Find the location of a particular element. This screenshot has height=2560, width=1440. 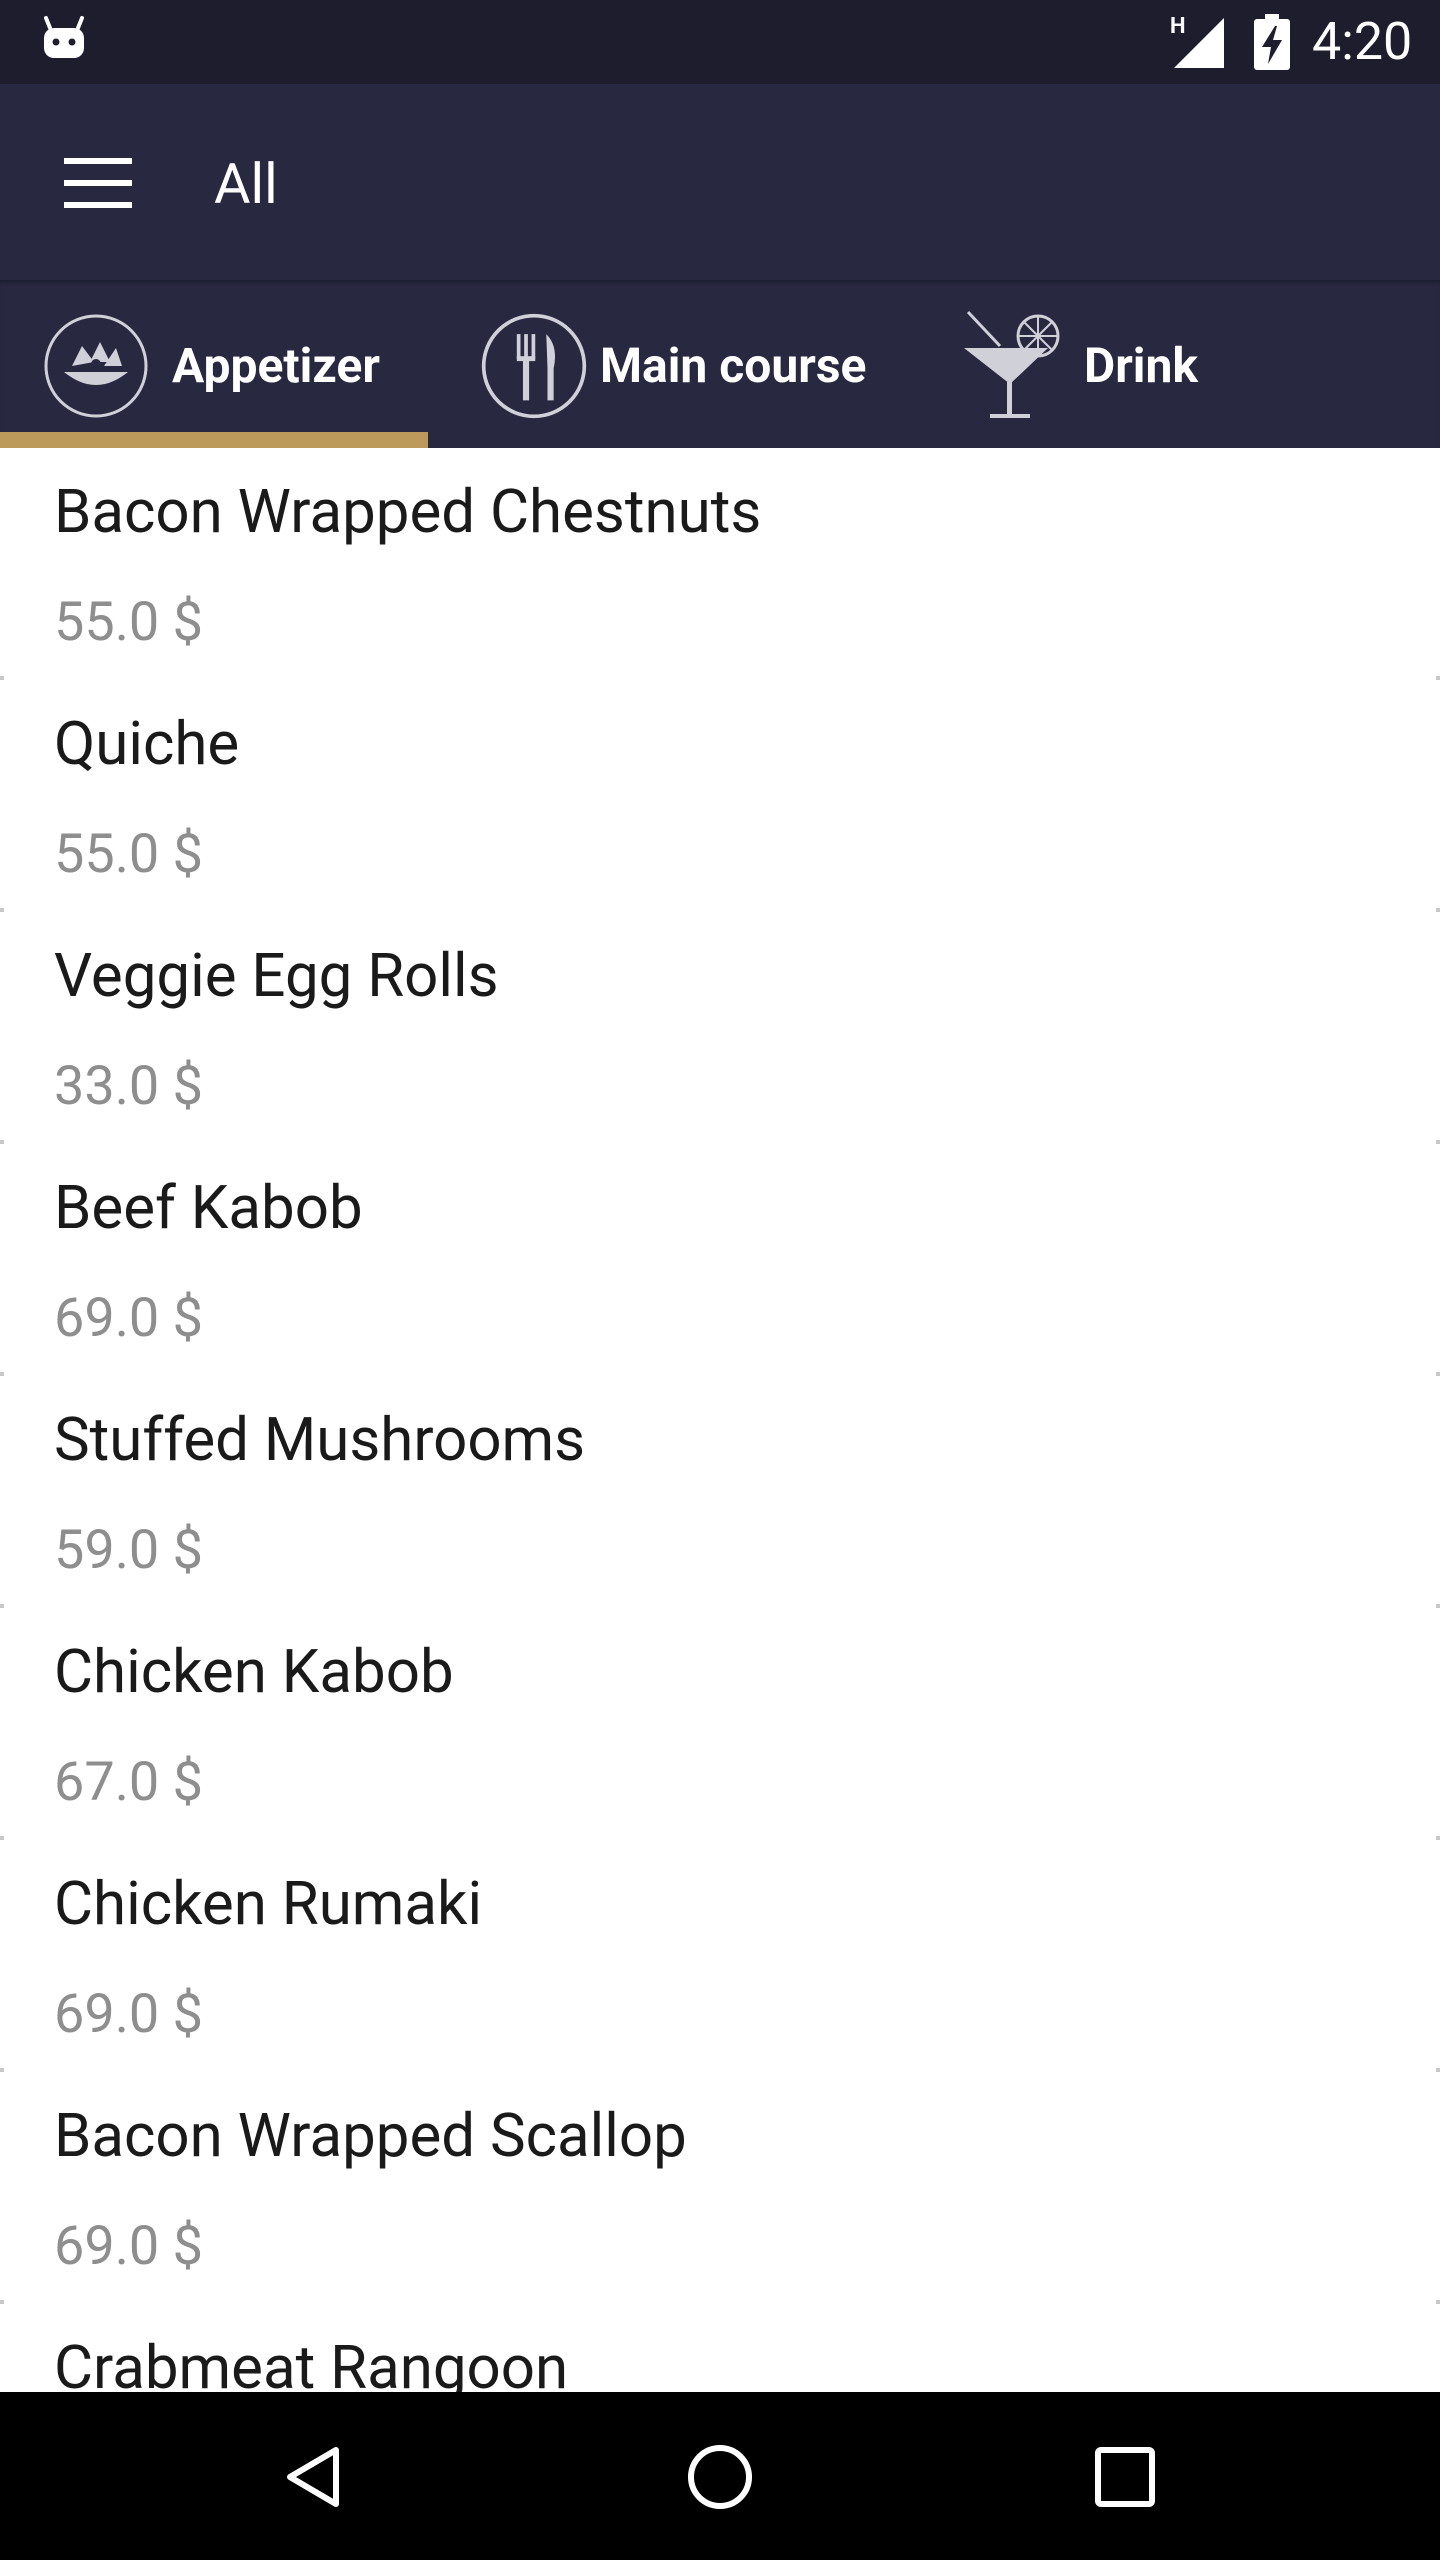

list-item: Chicken Kabob 67.0 $ is located at coordinates (720, 1724).